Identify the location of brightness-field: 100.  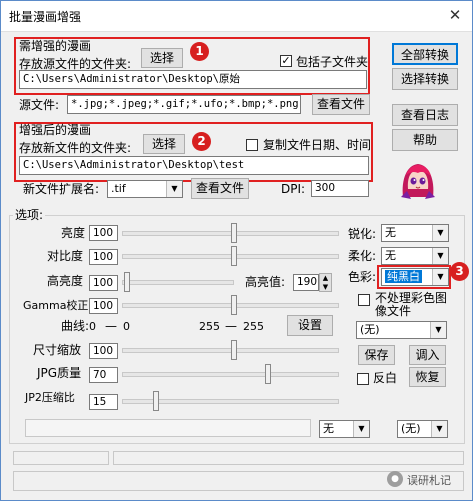
(103, 233).